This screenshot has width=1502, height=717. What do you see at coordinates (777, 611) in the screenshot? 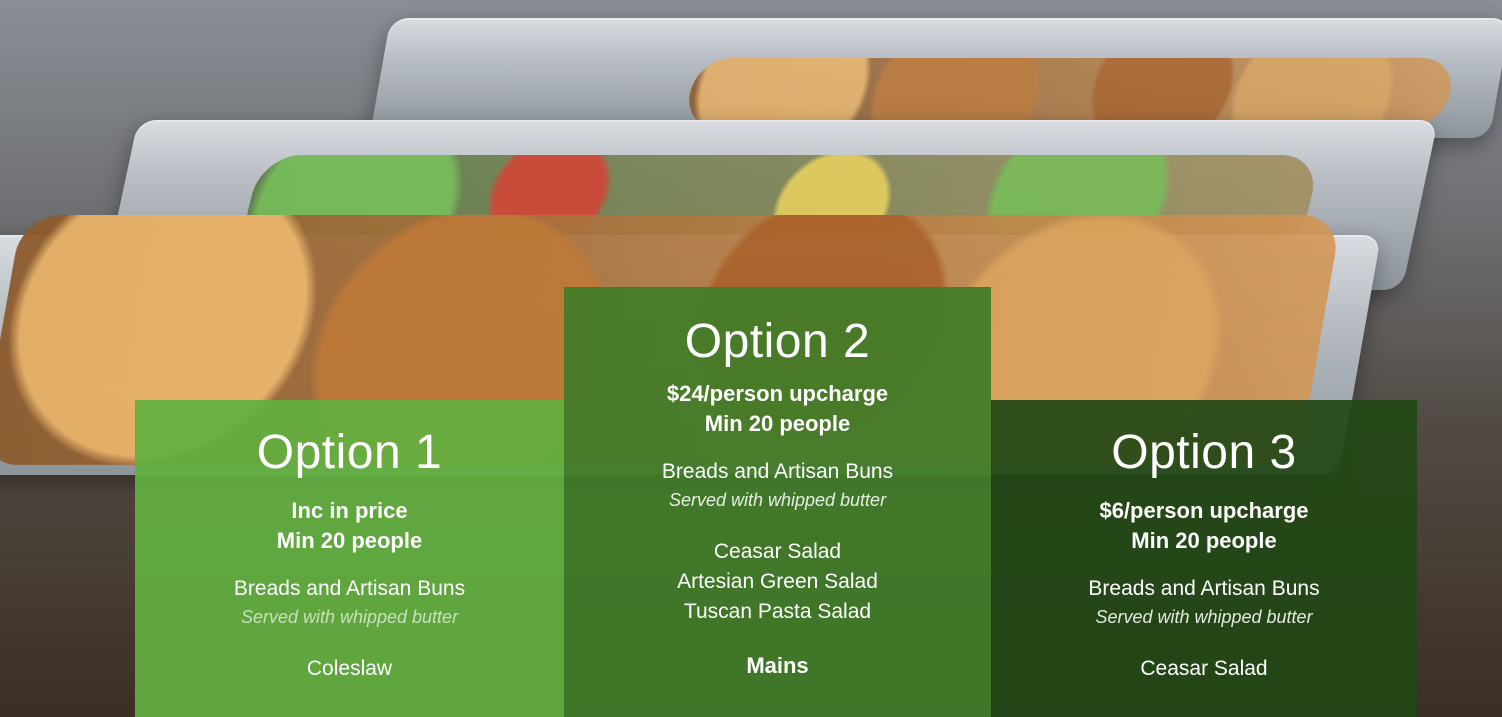
I see `salad-item: Tuscan Pasta Salad` at bounding box center [777, 611].